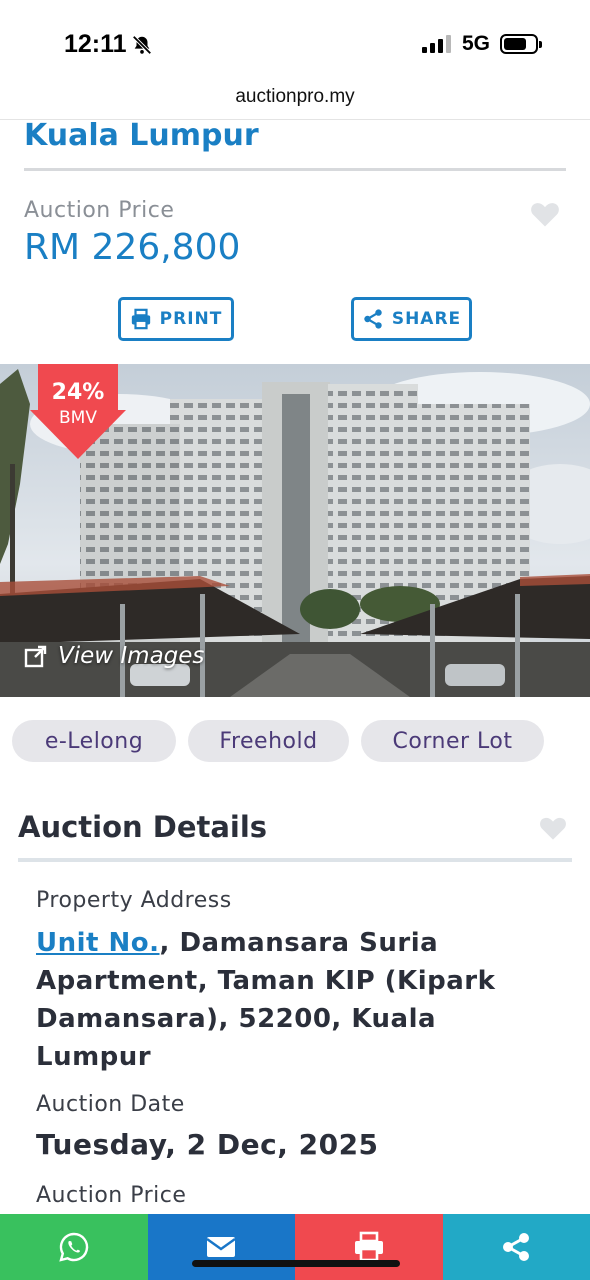  I want to click on network-type: 5G, so click(476, 43).